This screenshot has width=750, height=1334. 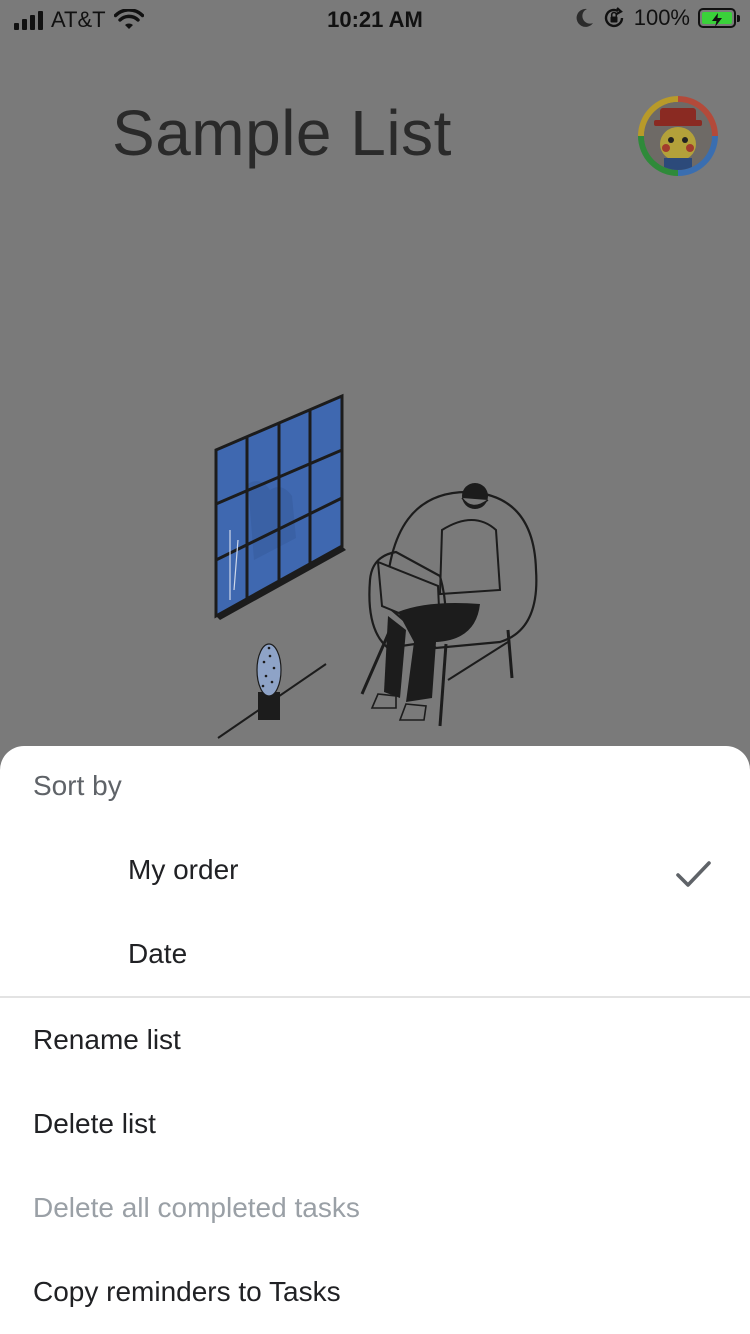 What do you see at coordinates (196, 1207) in the screenshot?
I see `menu-item-label: Delete all completed tasks` at bounding box center [196, 1207].